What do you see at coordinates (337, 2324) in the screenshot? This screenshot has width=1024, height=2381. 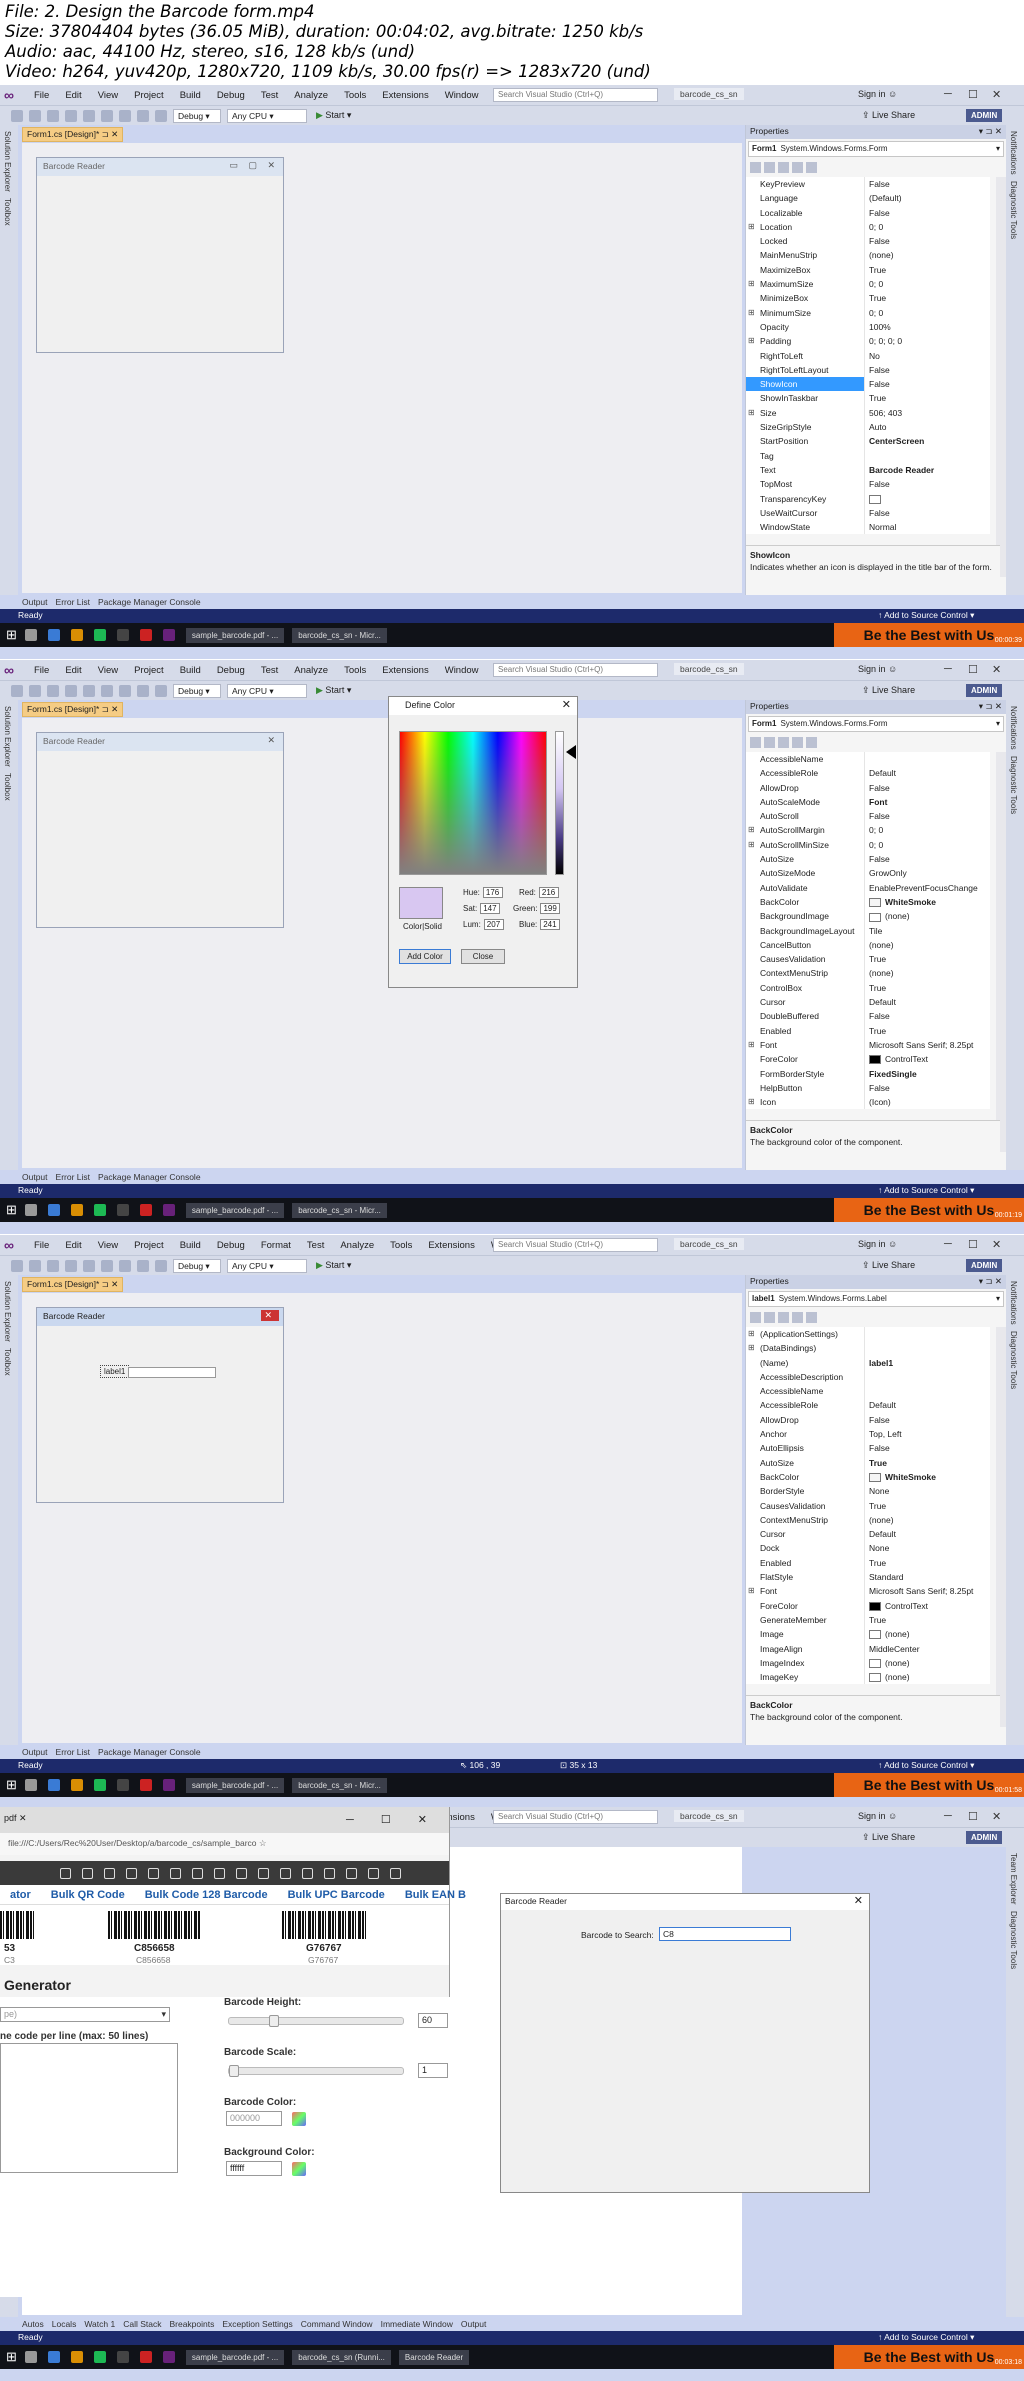 I see `tool-tab: Command Window` at bounding box center [337, 2324].